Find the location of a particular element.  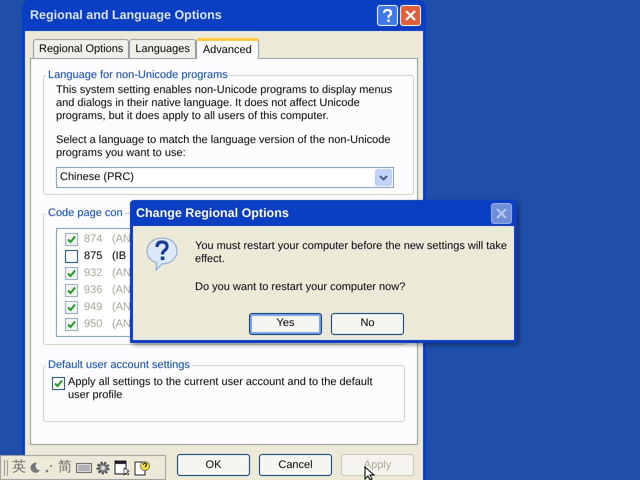

window-title: Regional and Language Options is located at coordinates (126, 15).